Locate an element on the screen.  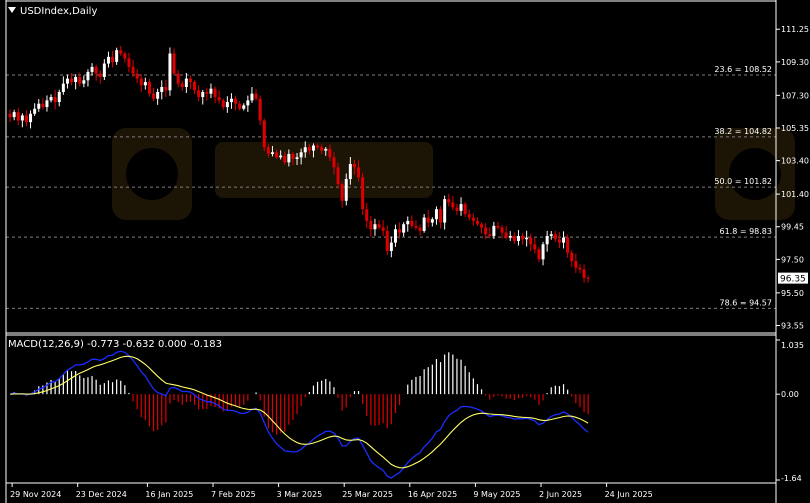
macd-tick-label-2: -1.64 is located at coordinates (791, 478).